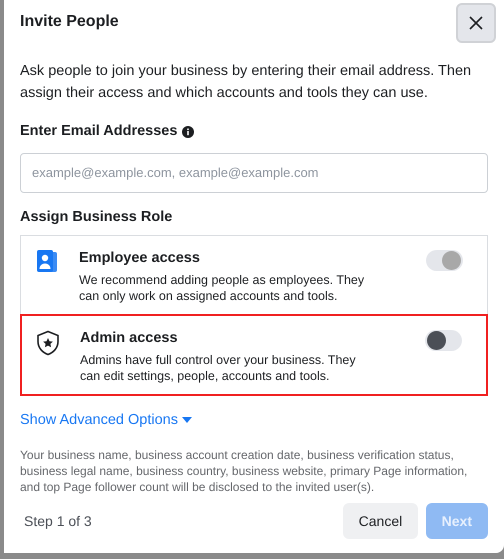 Image resolution: width=504 pixels, height=559 pixels. I want to click on role-option: Employee access We recommend adding people as employees. They can only work on assigned accounts and tools., so click(254, 275).